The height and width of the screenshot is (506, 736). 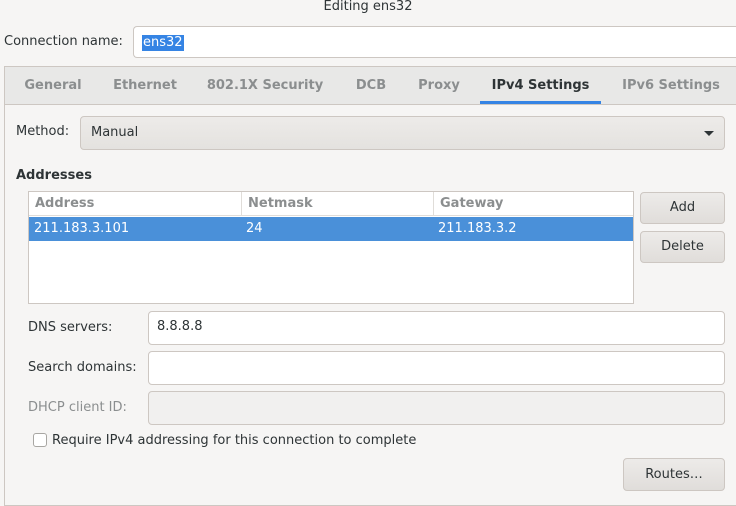 What do you see at coordinates (331, 229) in the screenshot?
I see `table-row: 211.183.3.101 24 211.183.3.2` at bounding box center [331, 229].